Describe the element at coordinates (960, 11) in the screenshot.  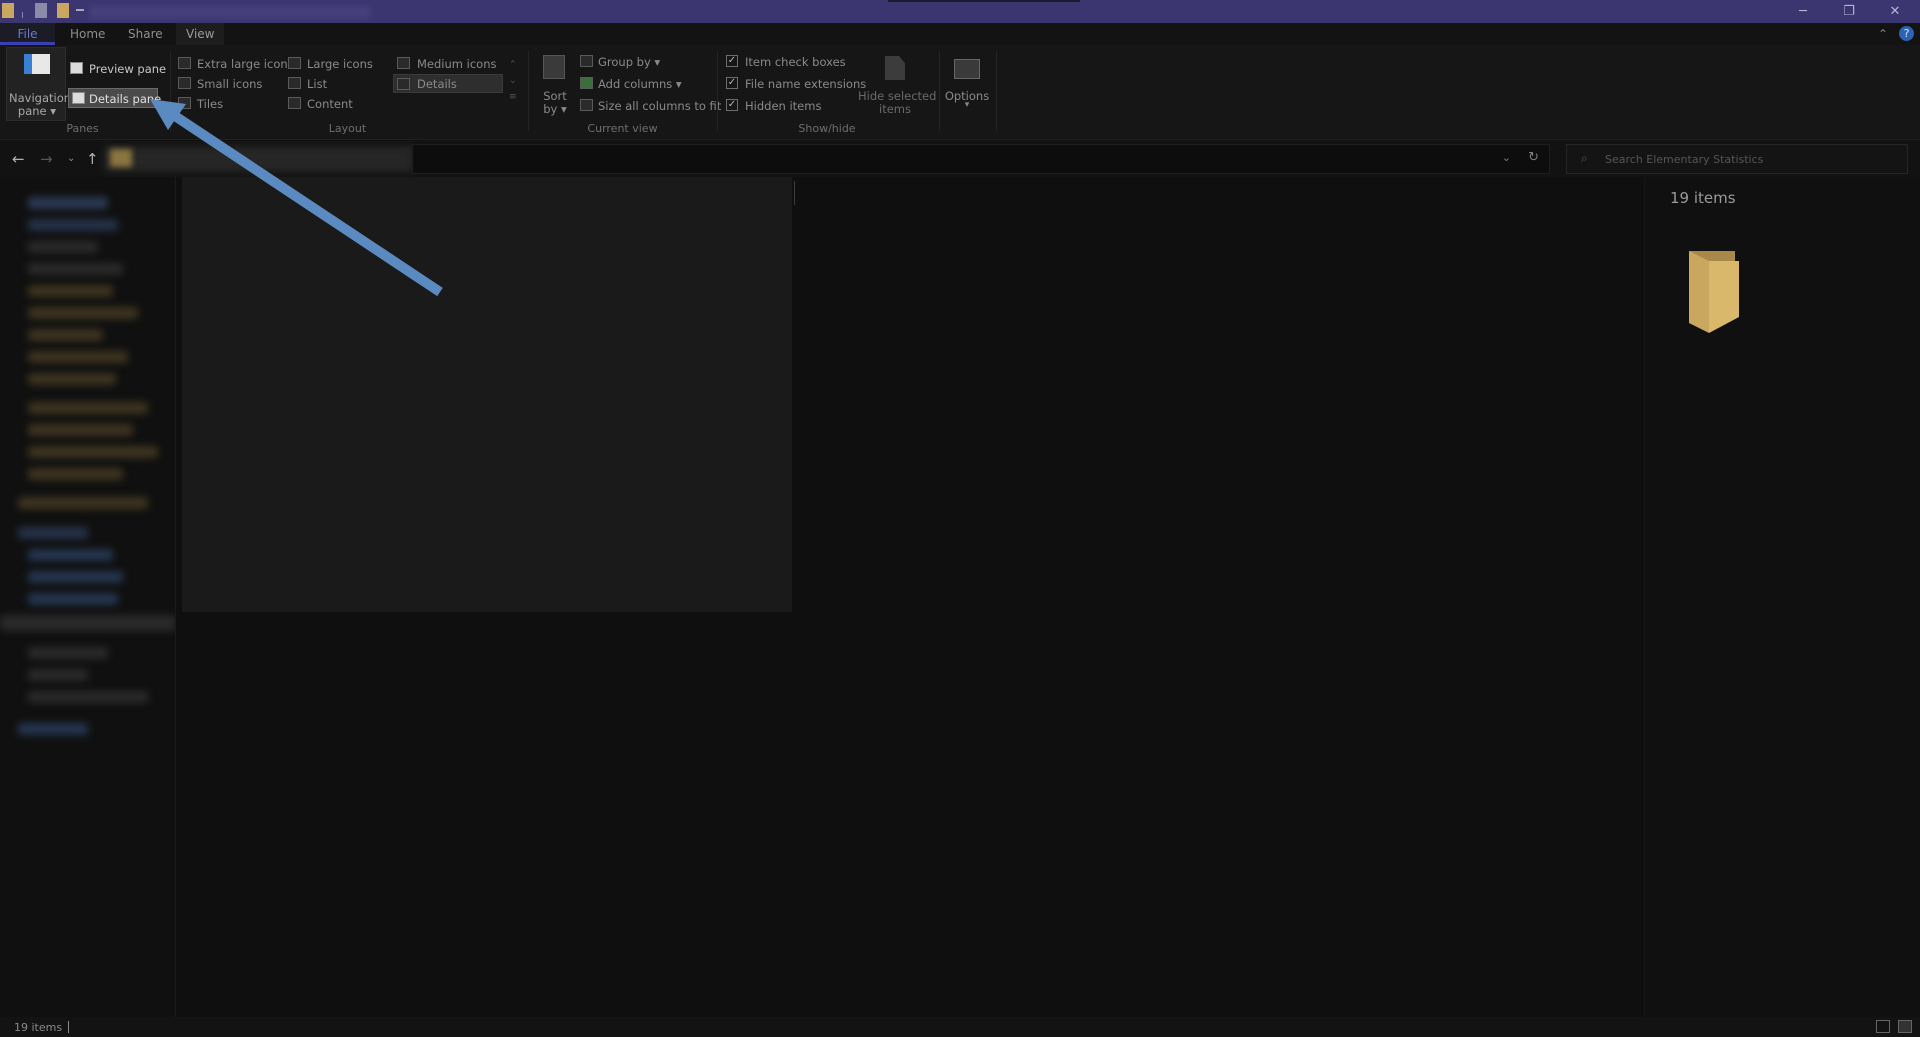
I see `title-bar: ─ ❐ ✕` at that location.